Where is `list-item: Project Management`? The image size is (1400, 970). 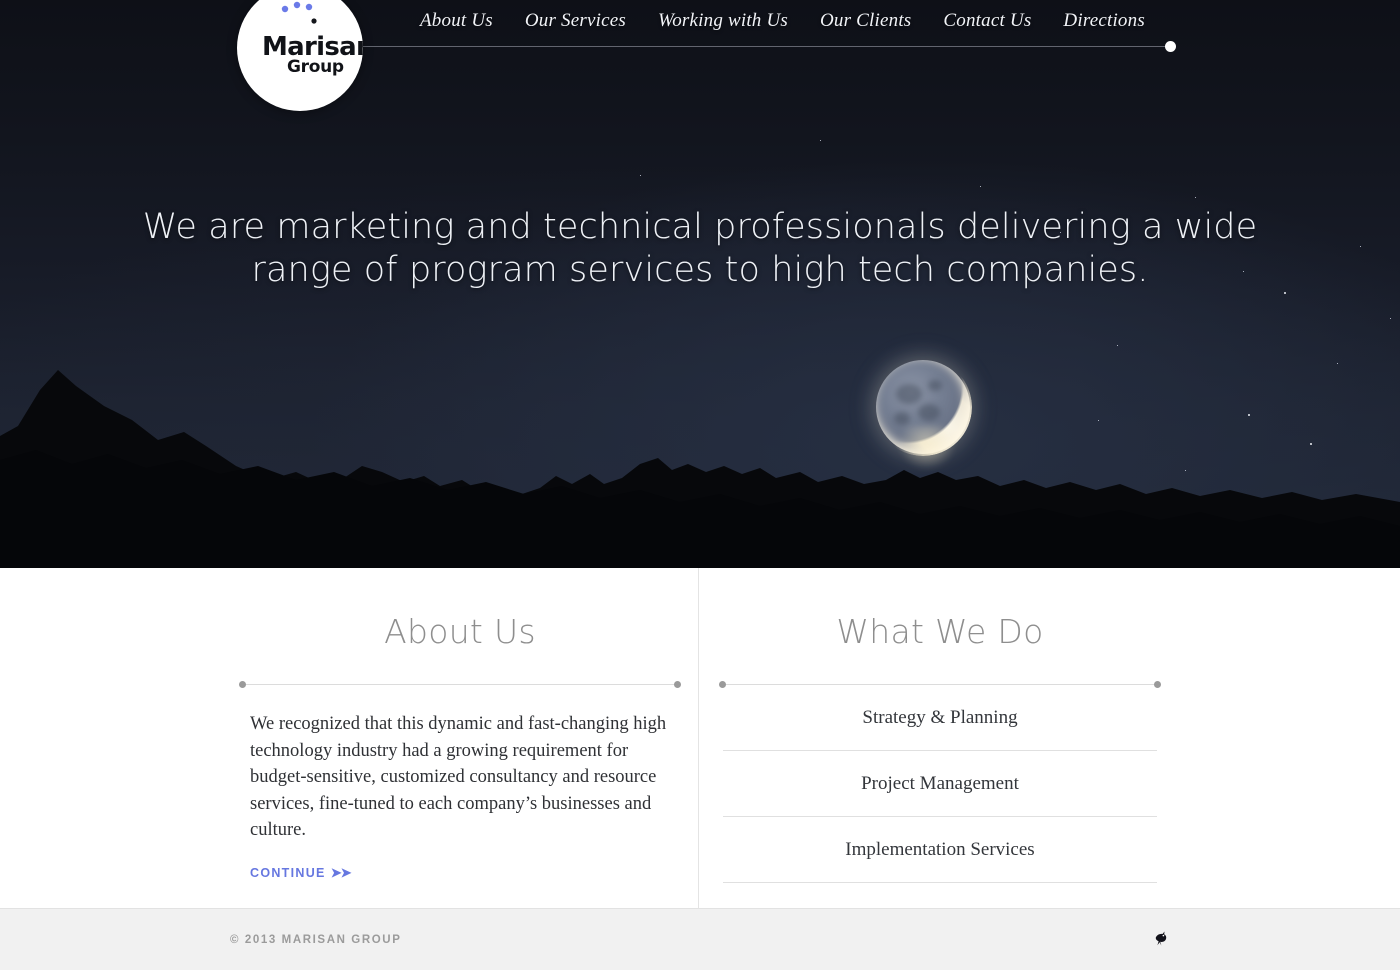
list-item: Project Management is located at coordinates (940, 784).